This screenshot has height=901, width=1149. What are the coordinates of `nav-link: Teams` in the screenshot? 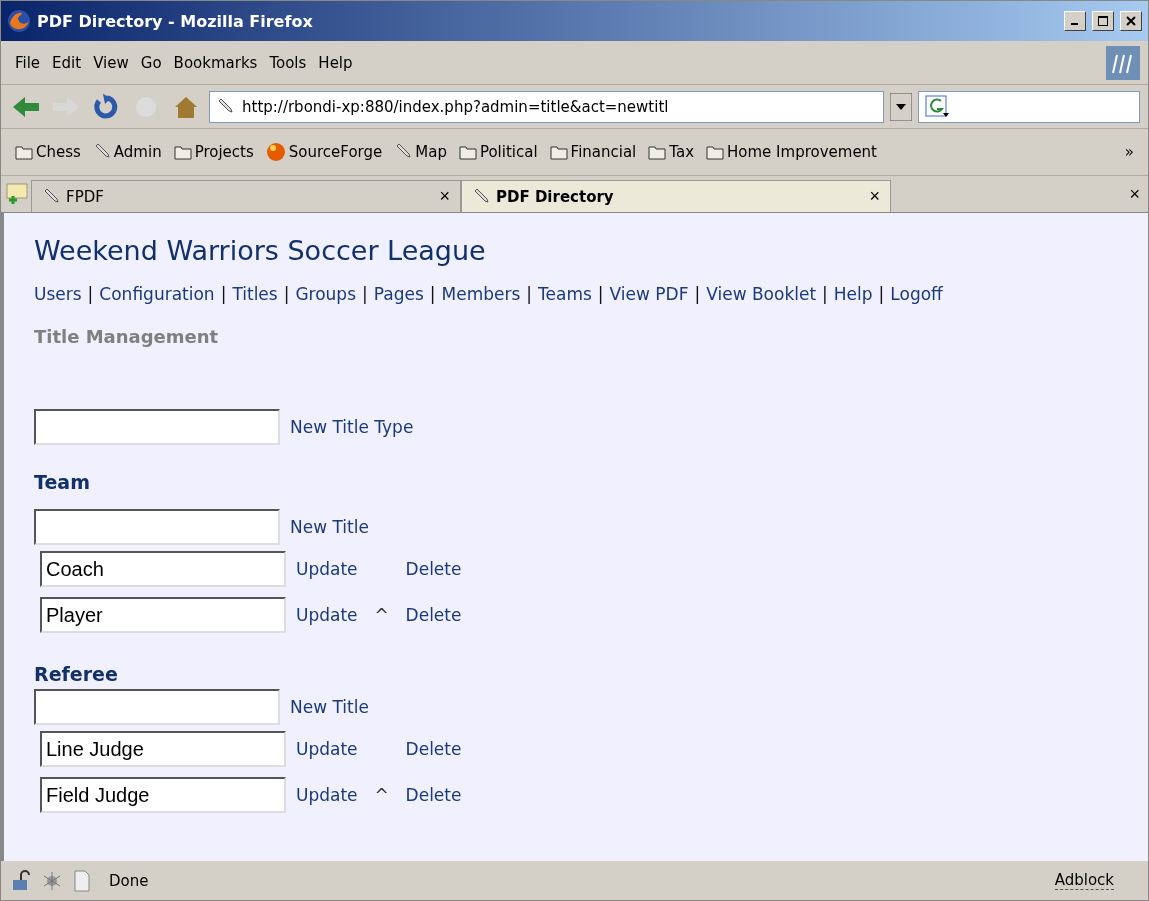 It's located at (565, 294).